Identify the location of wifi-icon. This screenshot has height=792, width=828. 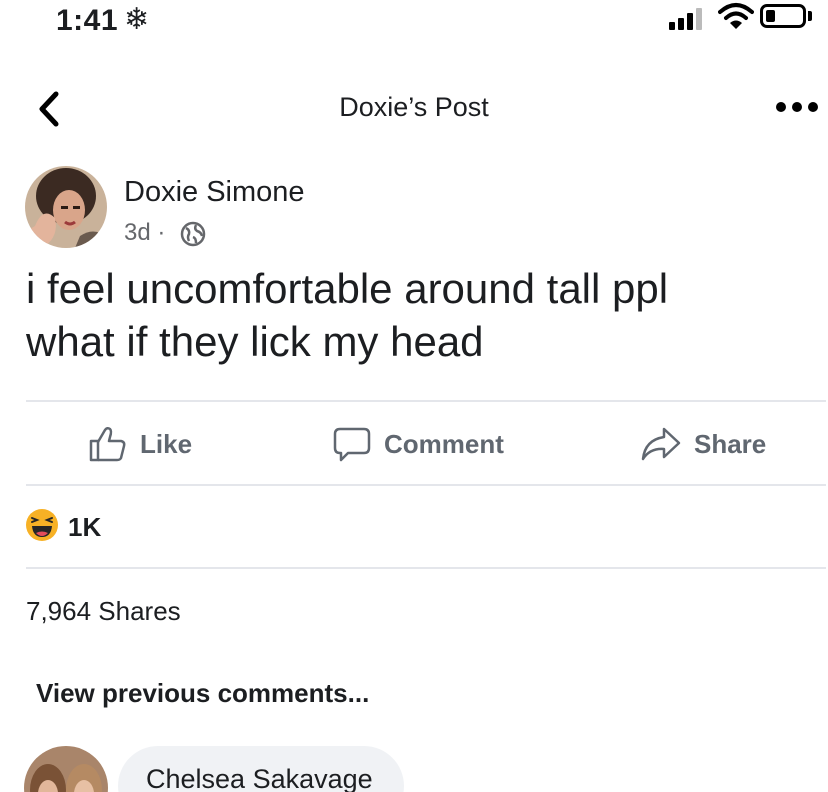
(736, 16).